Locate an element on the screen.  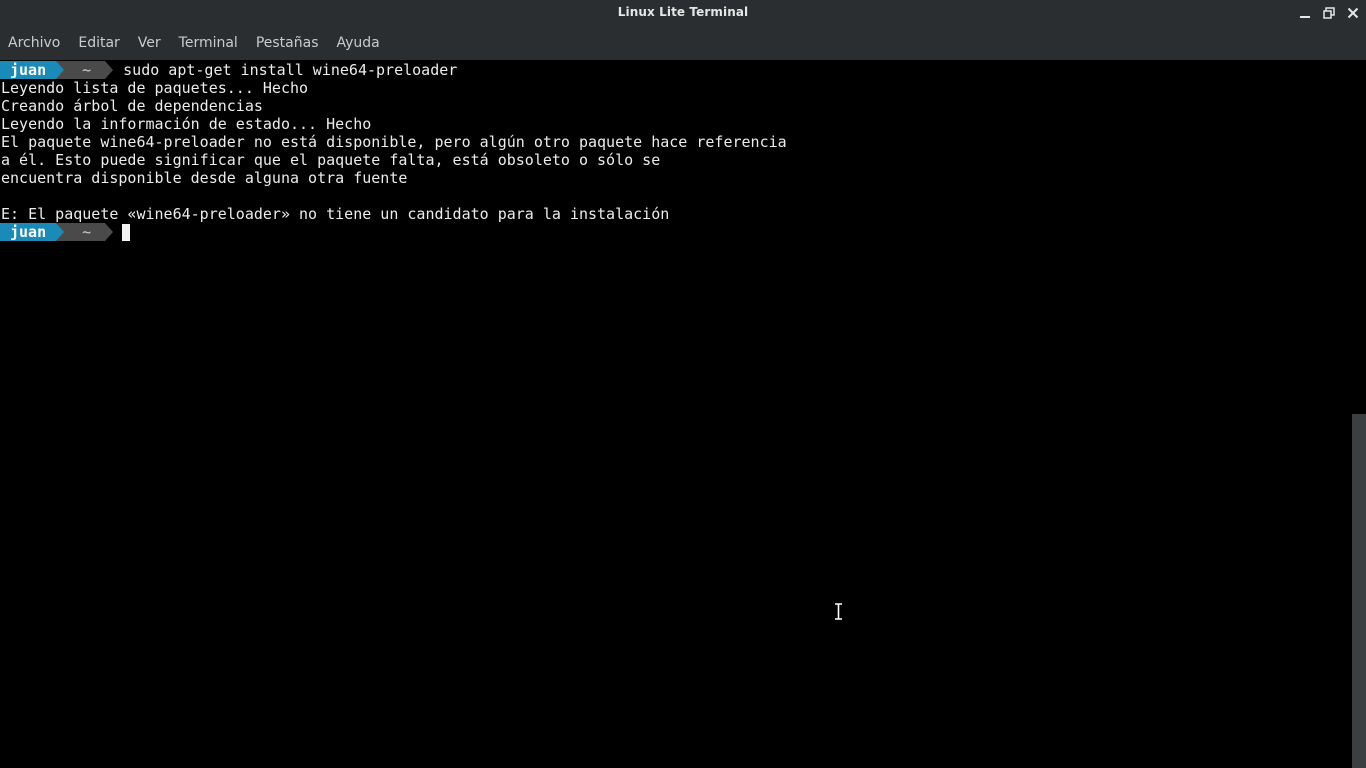
maximize-icon is located at coordinates (1329, 13).